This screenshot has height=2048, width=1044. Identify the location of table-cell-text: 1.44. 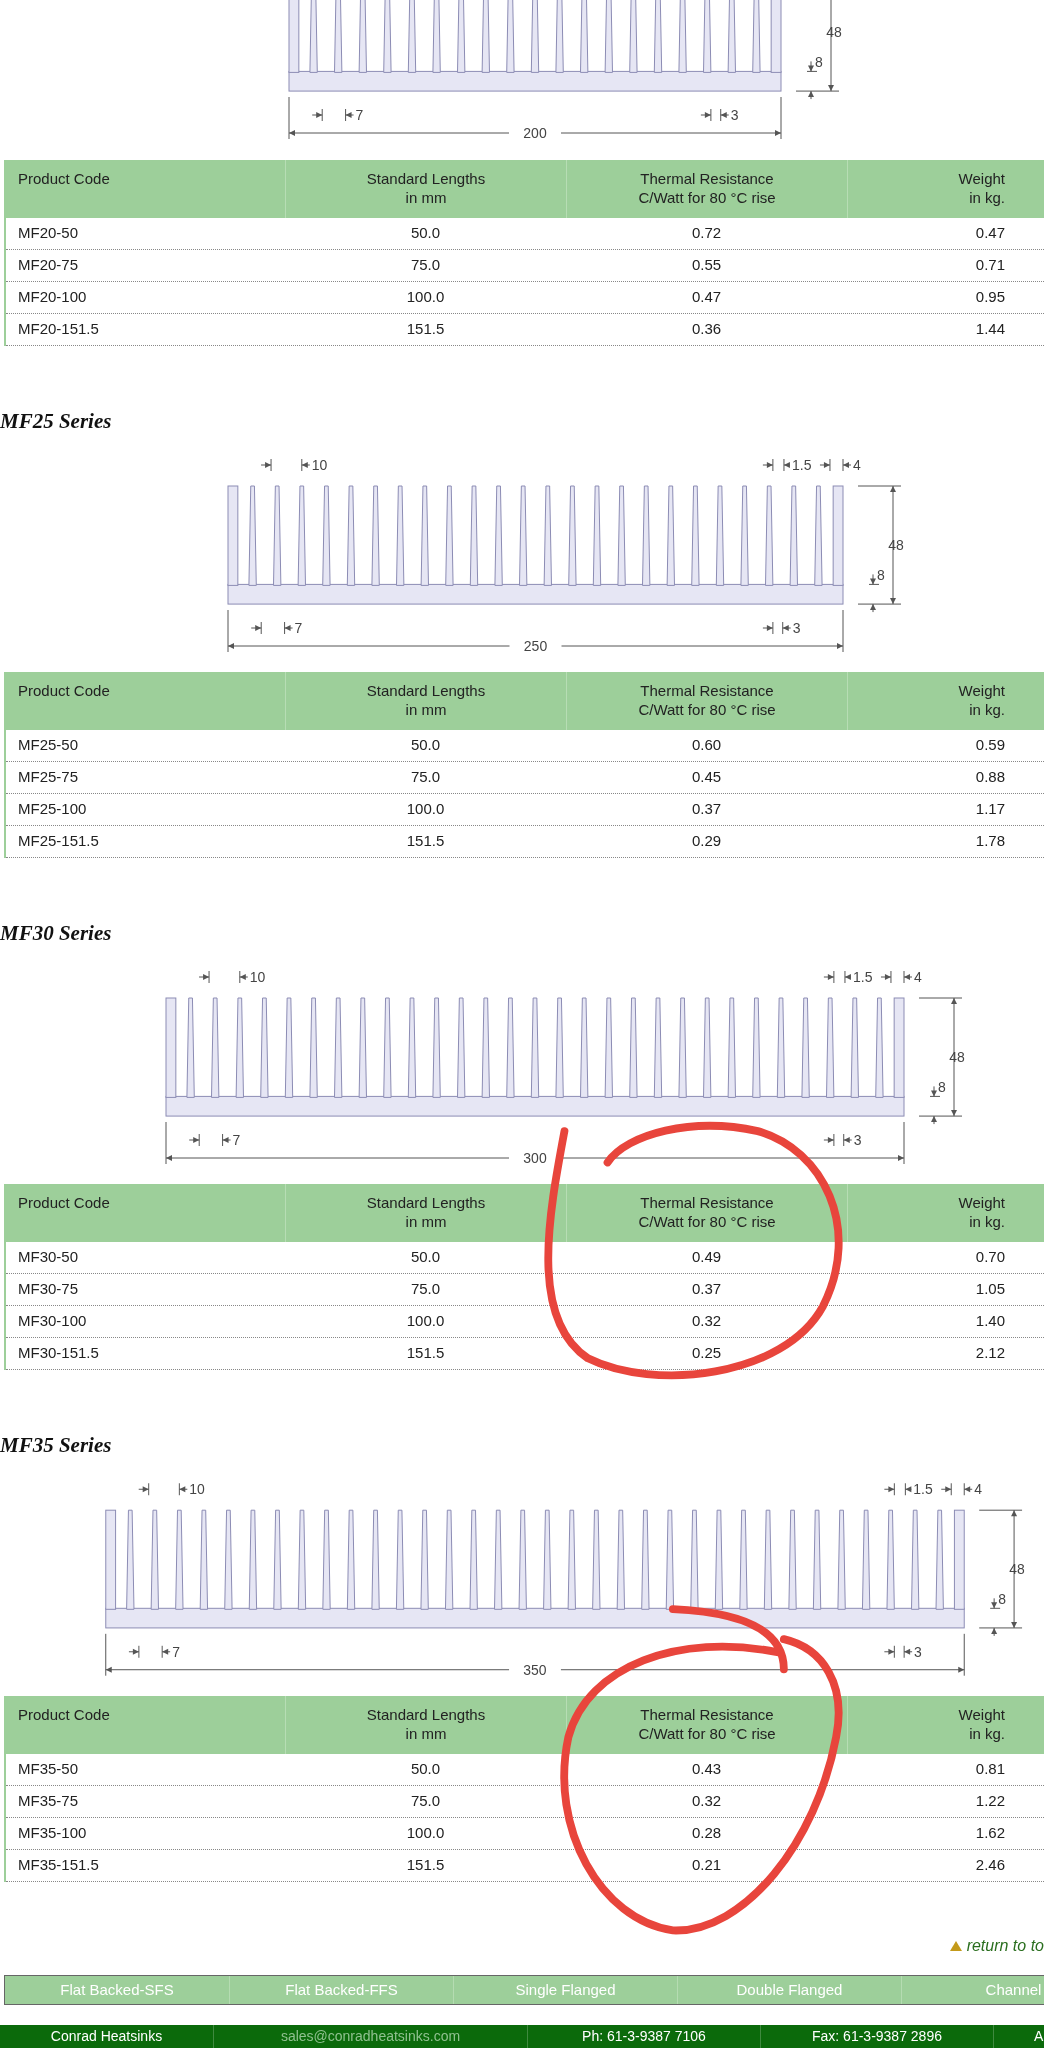
(990, 329).